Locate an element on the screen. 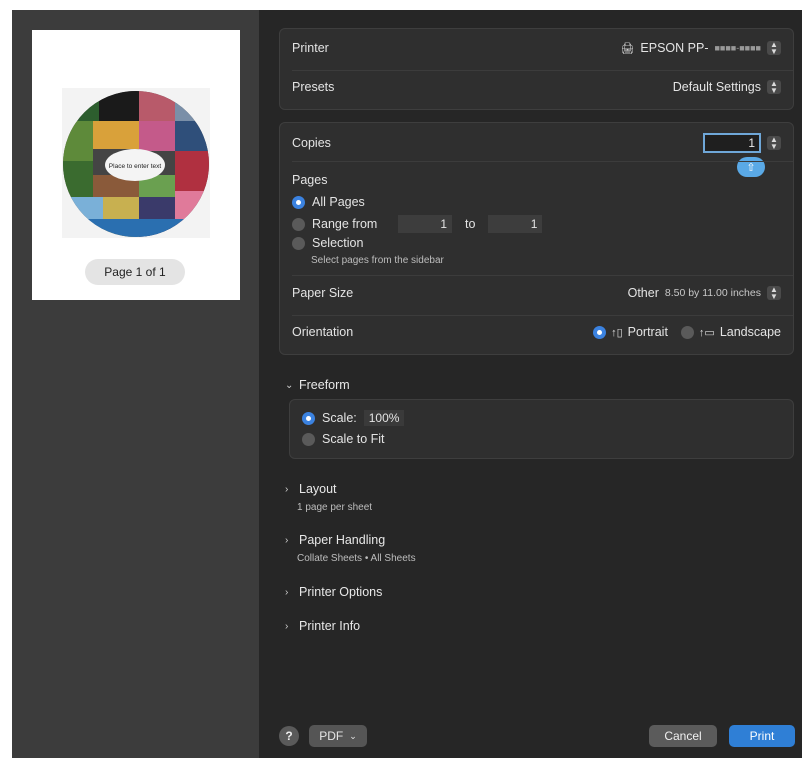 Image resolution: width=802 pixels, height=758 pixels. paper-handling-disclosure: › Paper Handling is located at coordinates (335, 540).